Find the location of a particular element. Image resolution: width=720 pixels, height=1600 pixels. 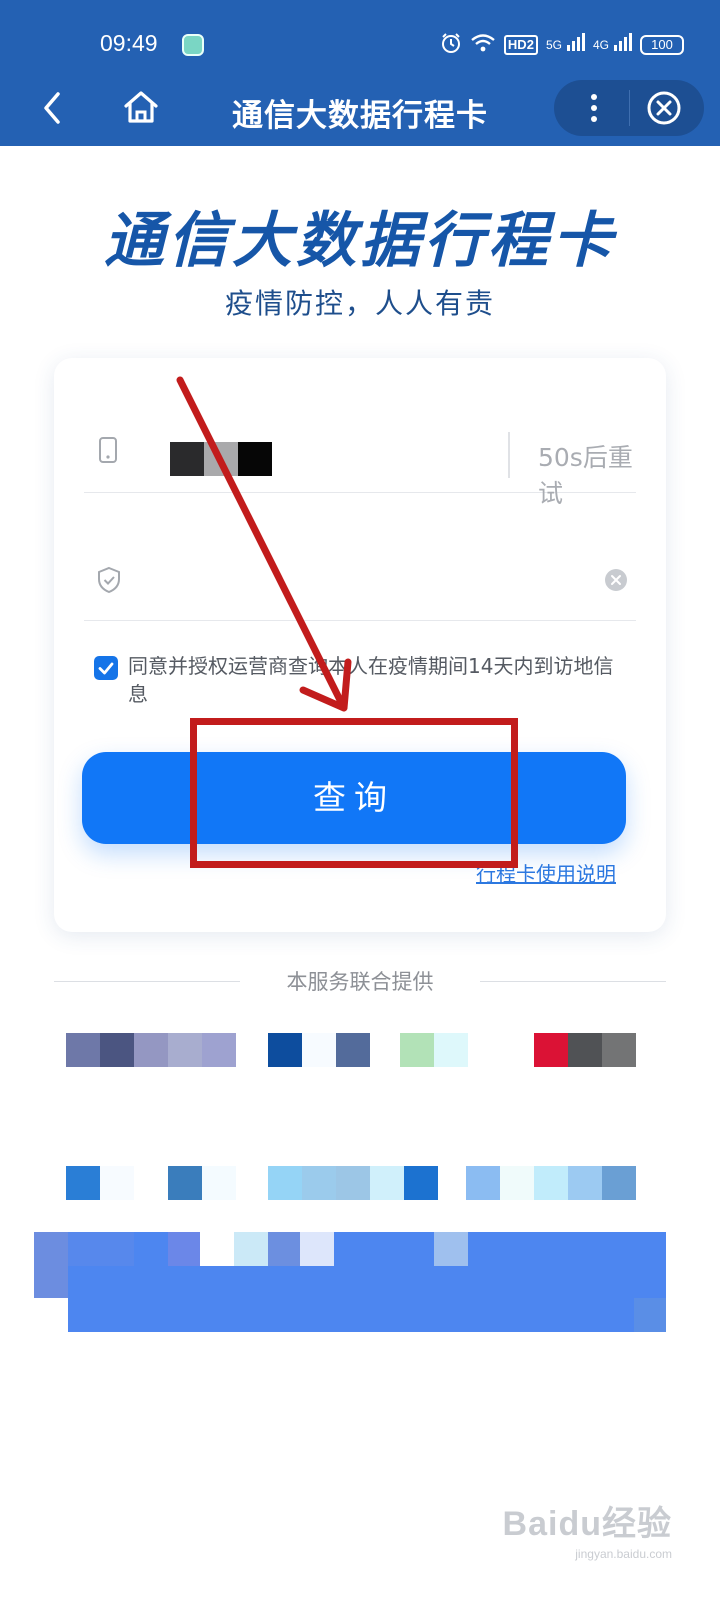

more-icon is located at coordinates (594, 108).